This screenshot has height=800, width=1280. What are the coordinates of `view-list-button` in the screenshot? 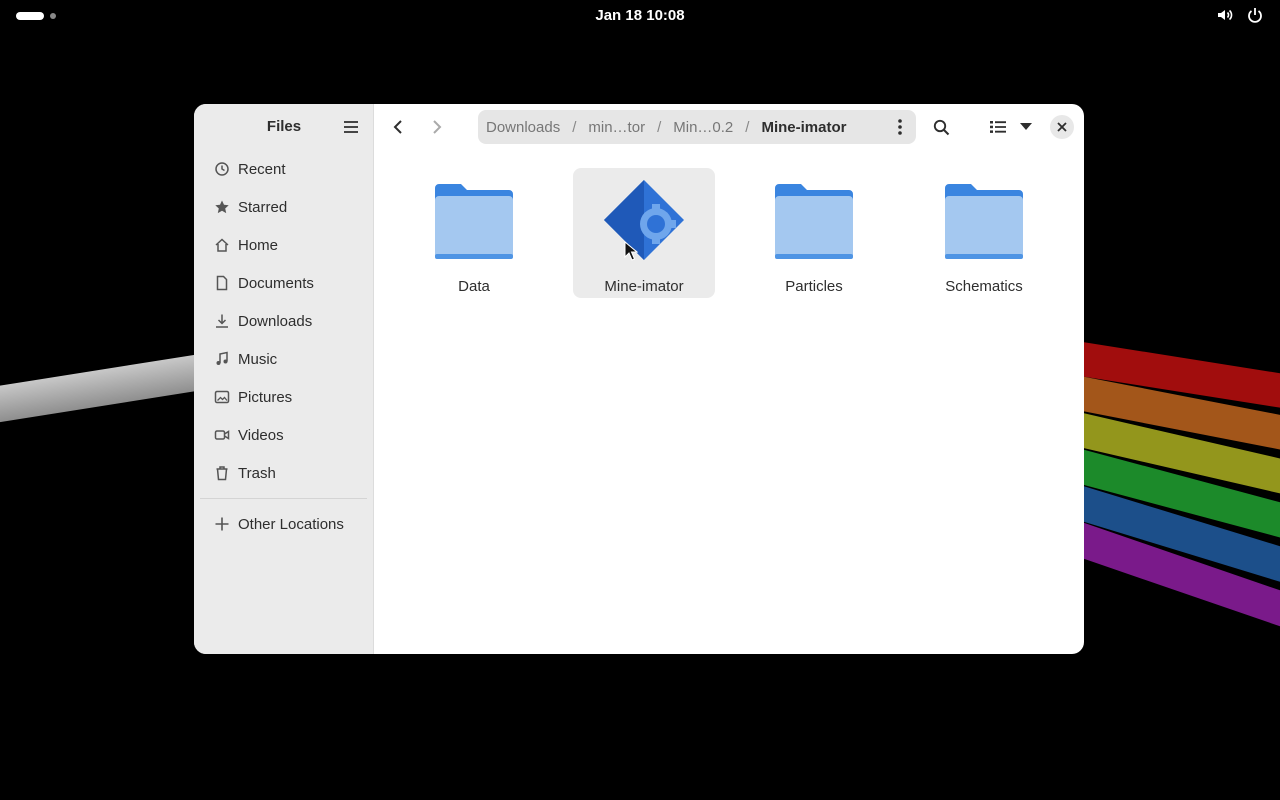 It's located at (998, 127).